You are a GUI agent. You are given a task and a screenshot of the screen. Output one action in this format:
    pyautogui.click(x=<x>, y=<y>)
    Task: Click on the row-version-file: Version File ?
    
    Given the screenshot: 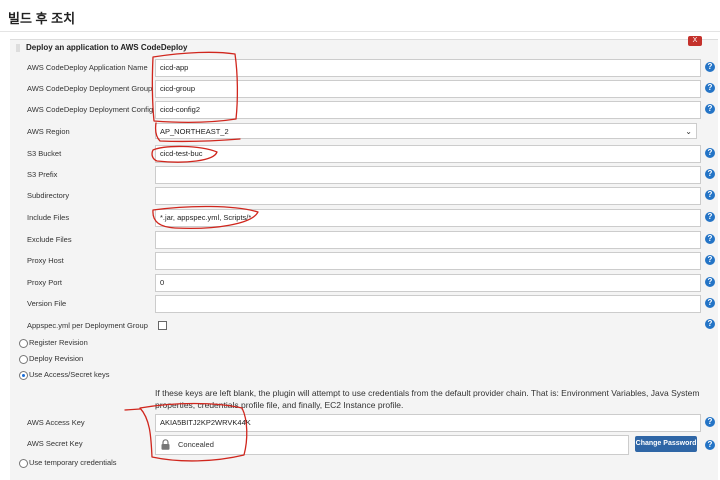 What is the action you would take?
    pyautogui.click(x=360, y=304)
    